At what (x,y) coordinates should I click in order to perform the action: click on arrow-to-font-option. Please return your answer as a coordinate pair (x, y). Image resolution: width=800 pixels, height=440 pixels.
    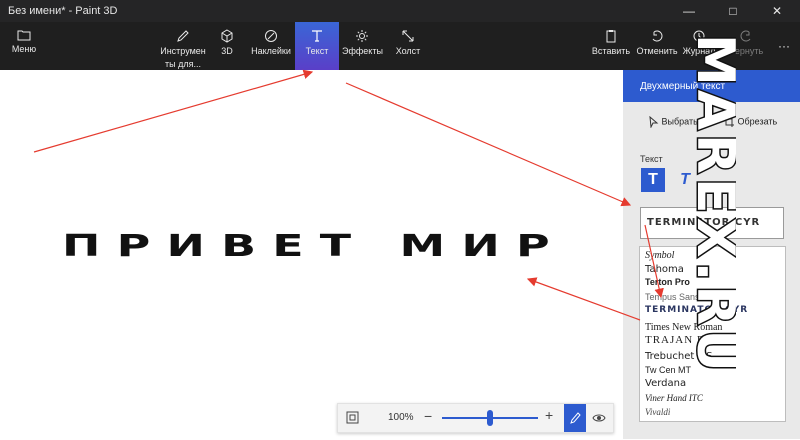
    Looking at the image, I should click on (654, 261).